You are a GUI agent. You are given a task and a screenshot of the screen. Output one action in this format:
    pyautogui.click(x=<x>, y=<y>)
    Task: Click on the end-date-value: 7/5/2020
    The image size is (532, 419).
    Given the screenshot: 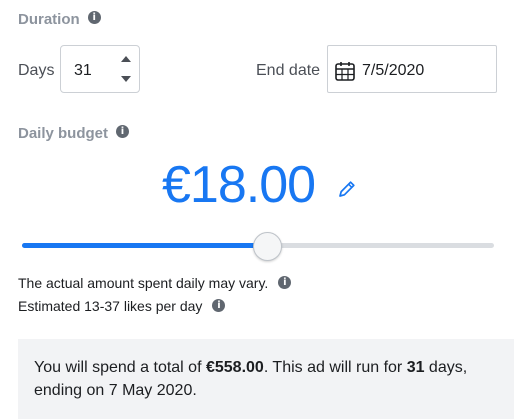 What is the action you would take?
    pyautogui.click(x=393, y=70)
    